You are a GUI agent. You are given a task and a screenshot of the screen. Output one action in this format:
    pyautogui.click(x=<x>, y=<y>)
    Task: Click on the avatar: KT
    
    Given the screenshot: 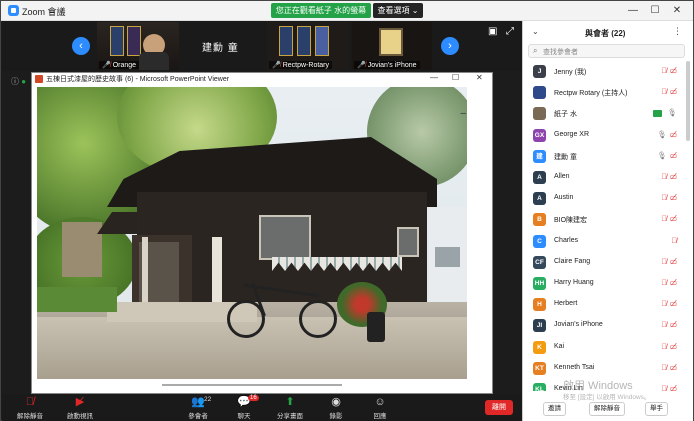 What is the action you would take?
    pyautogui.click(x=539, y=368)
    